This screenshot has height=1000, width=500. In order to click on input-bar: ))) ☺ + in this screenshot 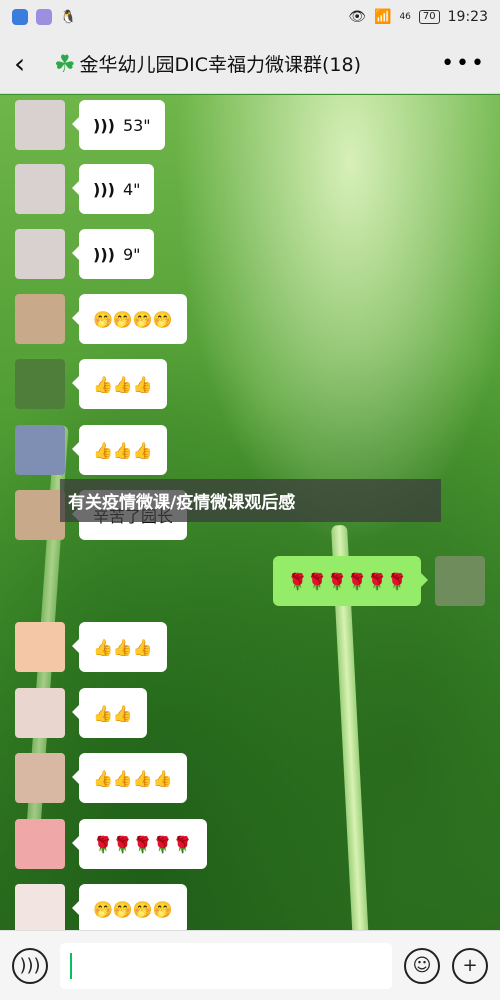, I will do `click(250, 965)`.